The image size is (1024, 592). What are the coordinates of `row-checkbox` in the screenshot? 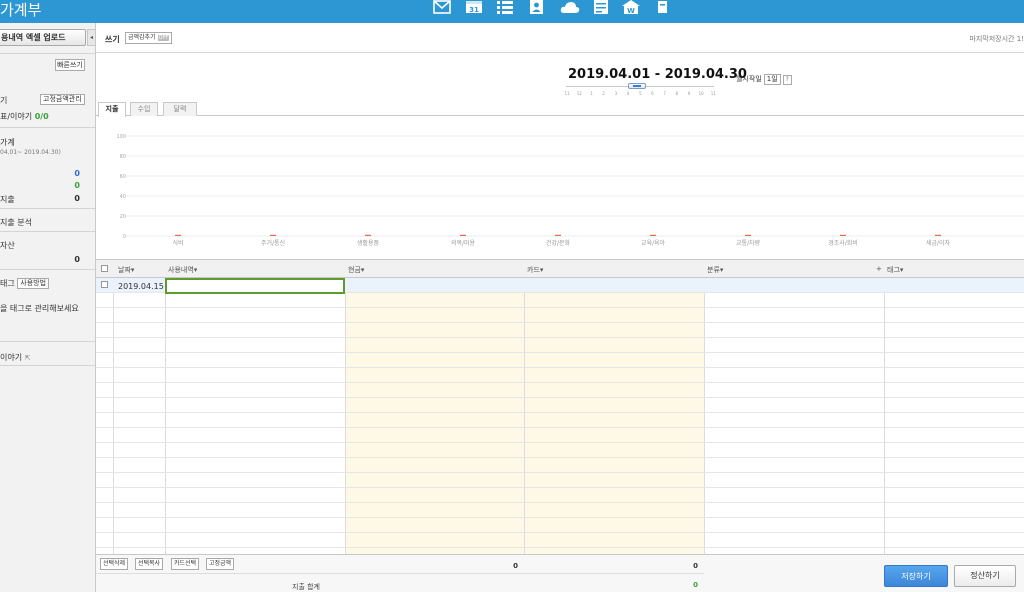 It's located at (104, 284).